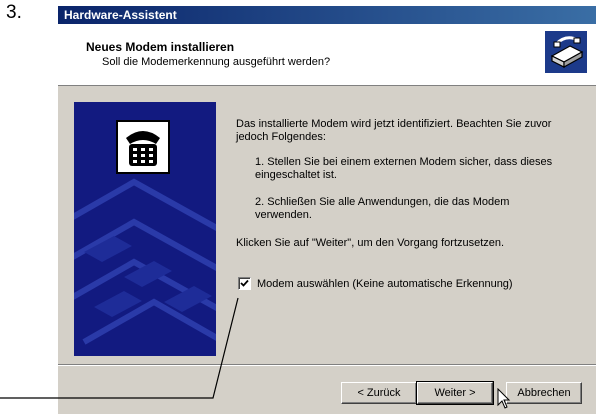  What do you see at coordinates (160, 47) in the screenshot?
I see `header-title: Neues Modem installieren` at bounding box center [160, 47].